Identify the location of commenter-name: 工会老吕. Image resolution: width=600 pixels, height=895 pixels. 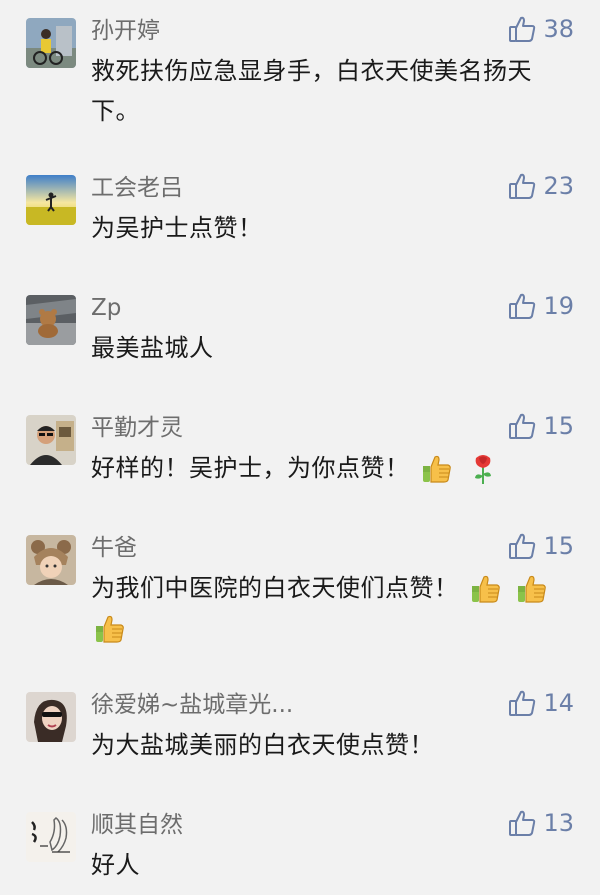
(137, 188).